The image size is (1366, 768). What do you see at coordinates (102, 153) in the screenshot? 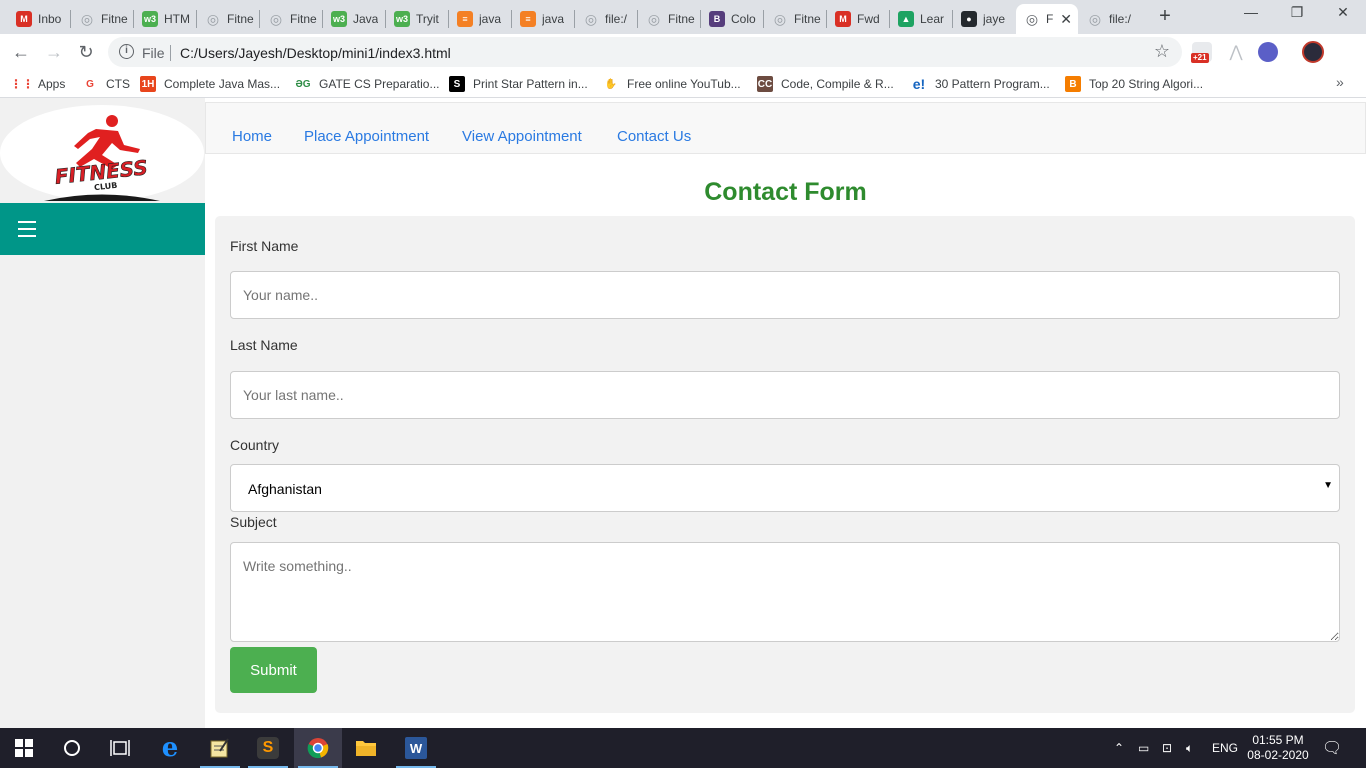
I see `fitness-club-logo: FITNESS CLUB` at bounding box center [102, 153].